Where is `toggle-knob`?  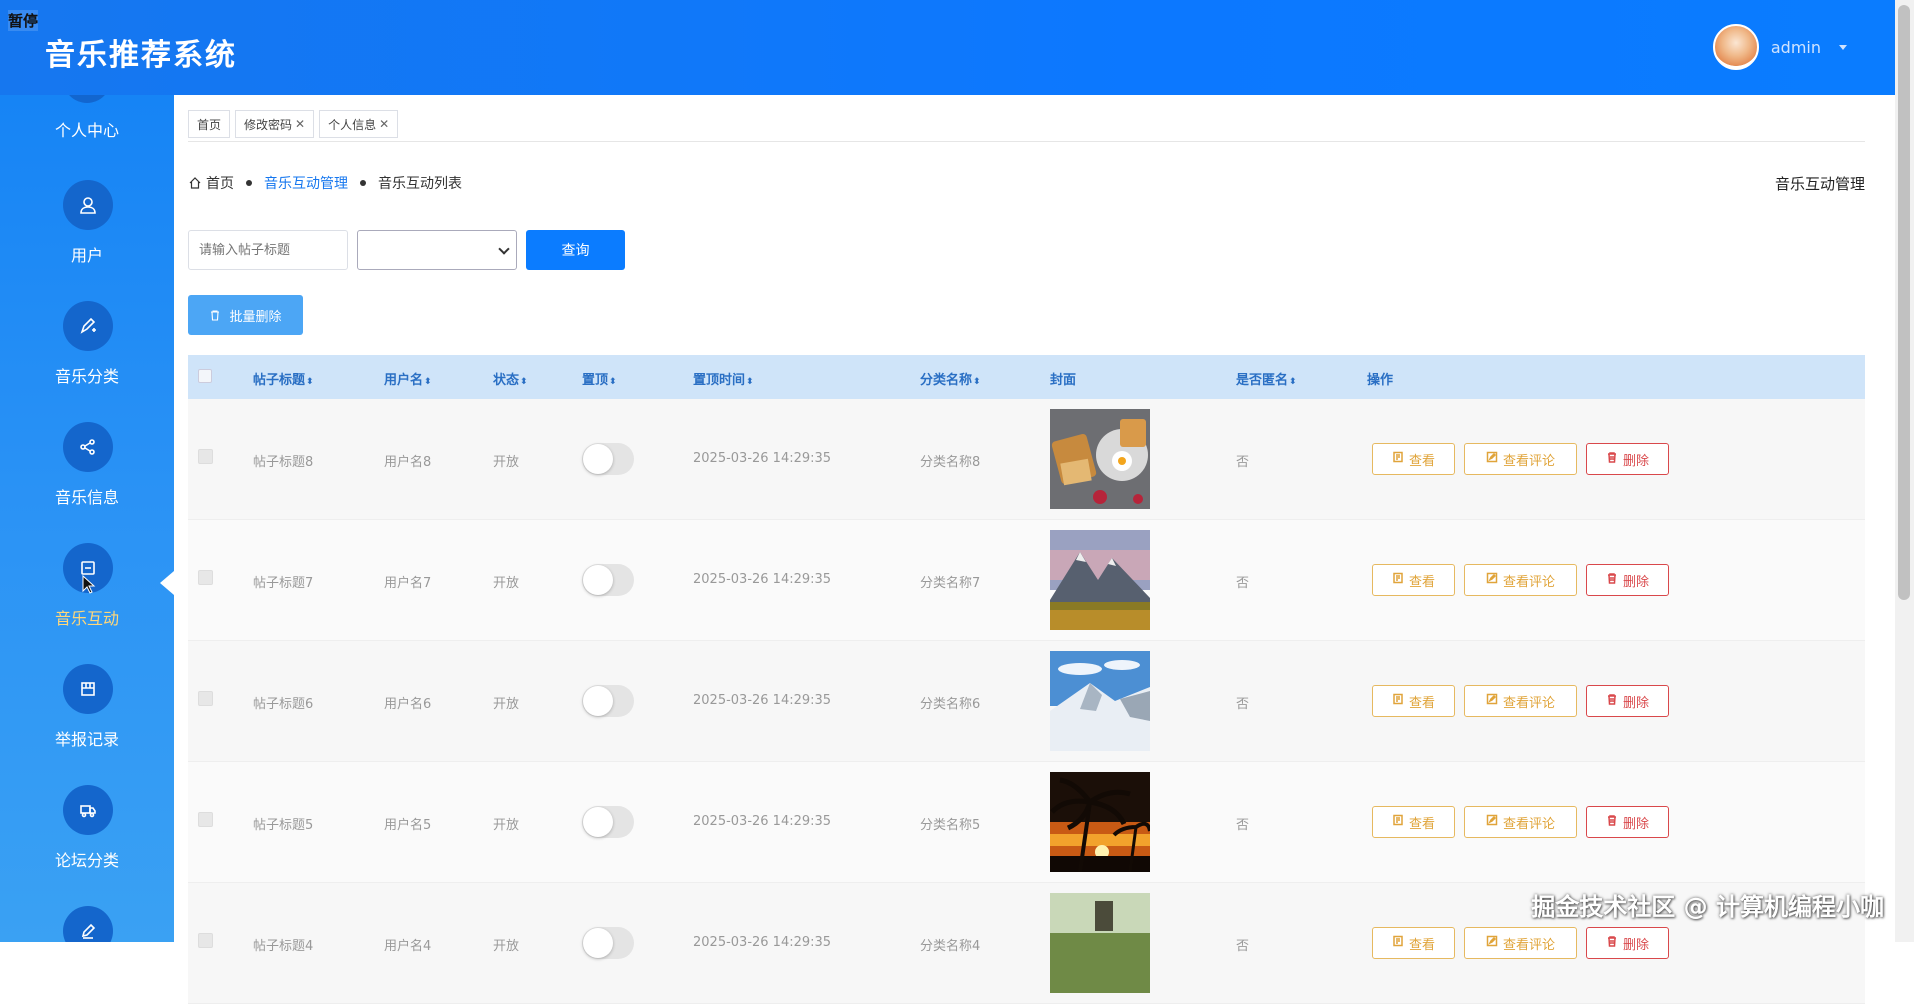 toggle-knob is located at coordinates (598, 943).